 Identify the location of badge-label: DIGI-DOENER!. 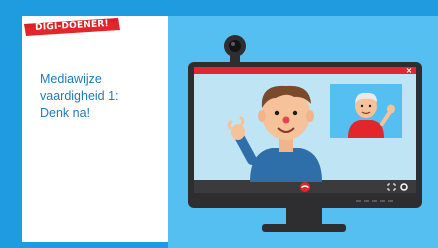
(72, 26).